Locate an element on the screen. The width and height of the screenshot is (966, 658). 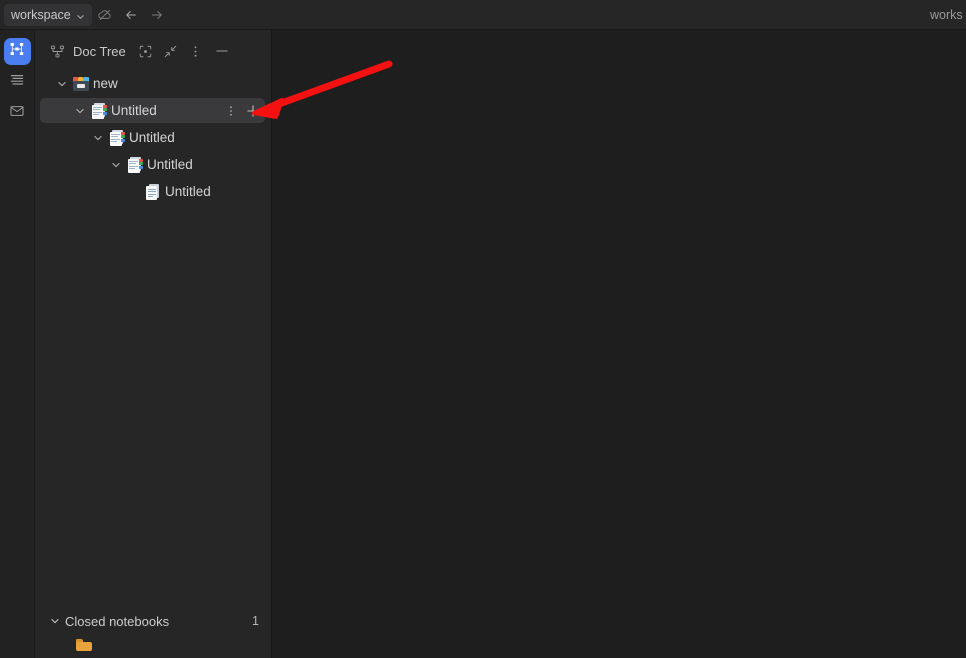
closed-notebooks-count: 1 is located at coordinates (255, 621).